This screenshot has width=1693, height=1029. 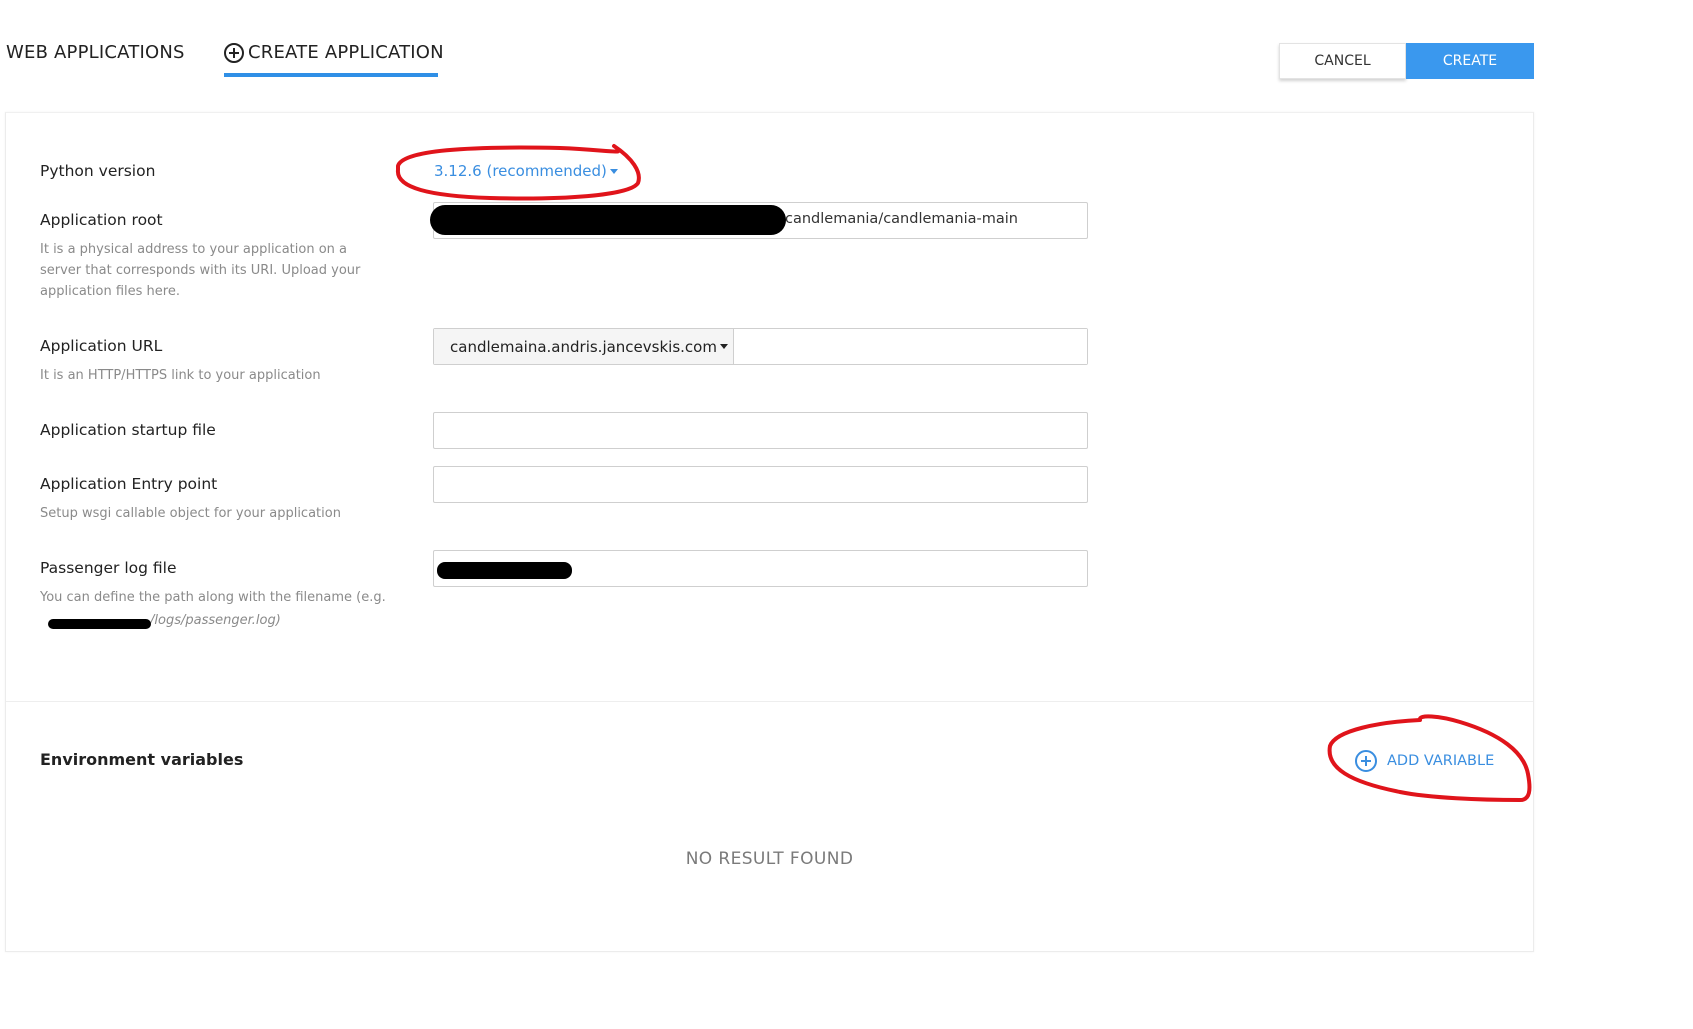 What do you see at coordinates (1342, 61) in the screenshot?
I see `cancel-button: CANCEL` at bounding box center [1342, 61].